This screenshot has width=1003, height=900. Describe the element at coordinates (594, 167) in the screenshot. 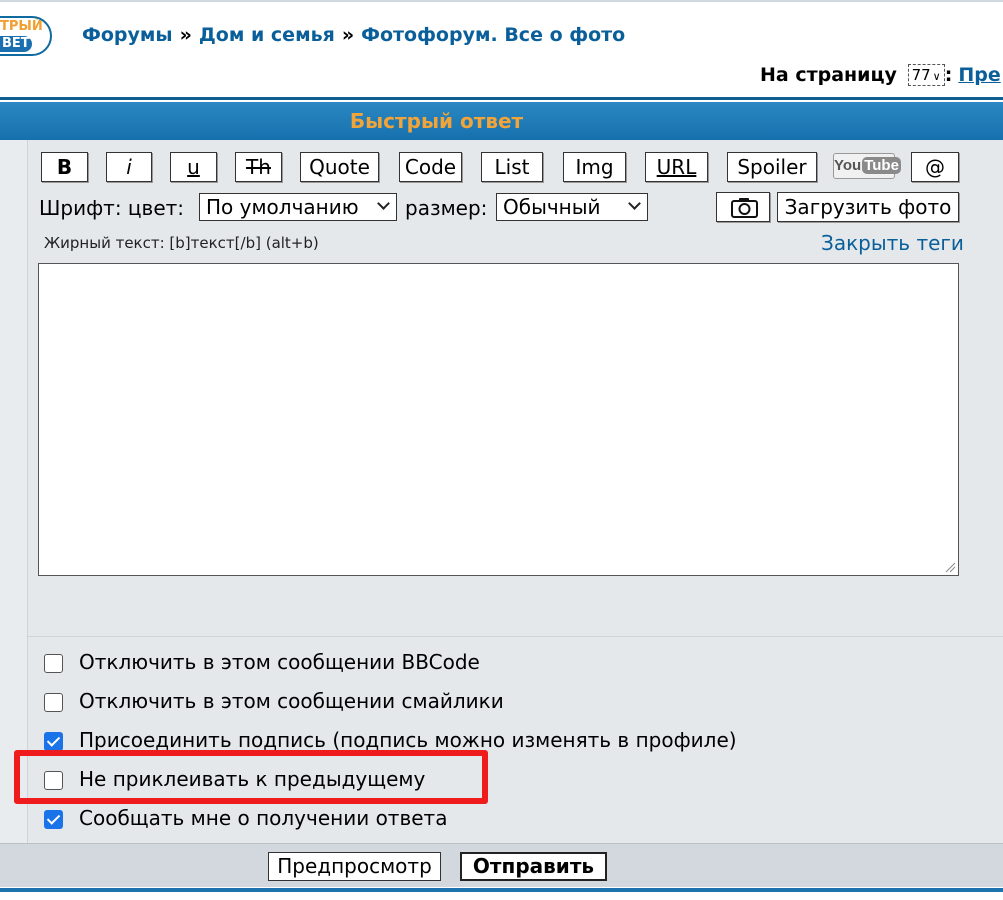

I see `img-button: Img` at that location.